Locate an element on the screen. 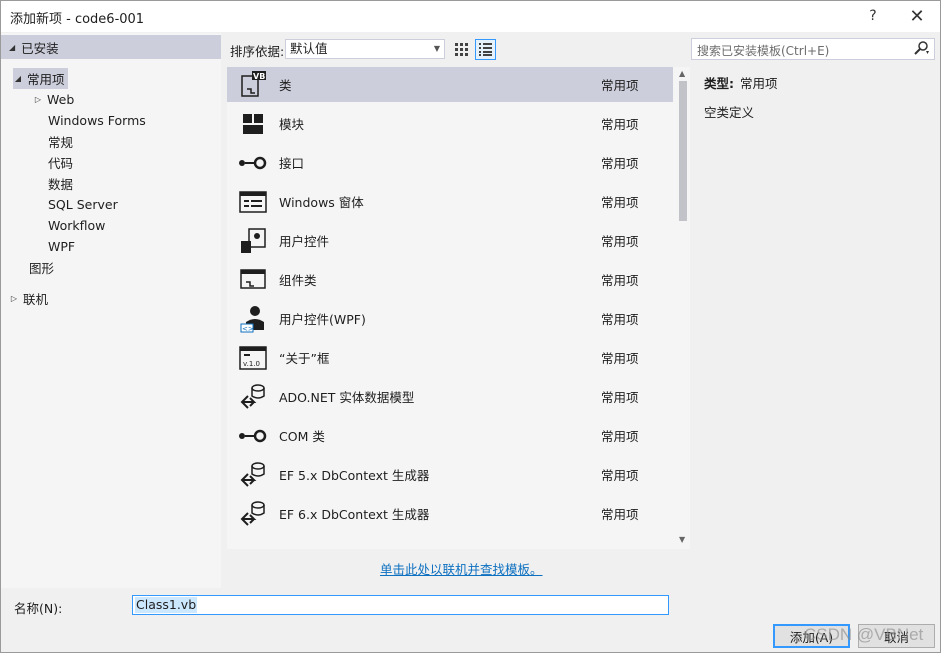  svg-text: JS is located at coordinates (258, 549).